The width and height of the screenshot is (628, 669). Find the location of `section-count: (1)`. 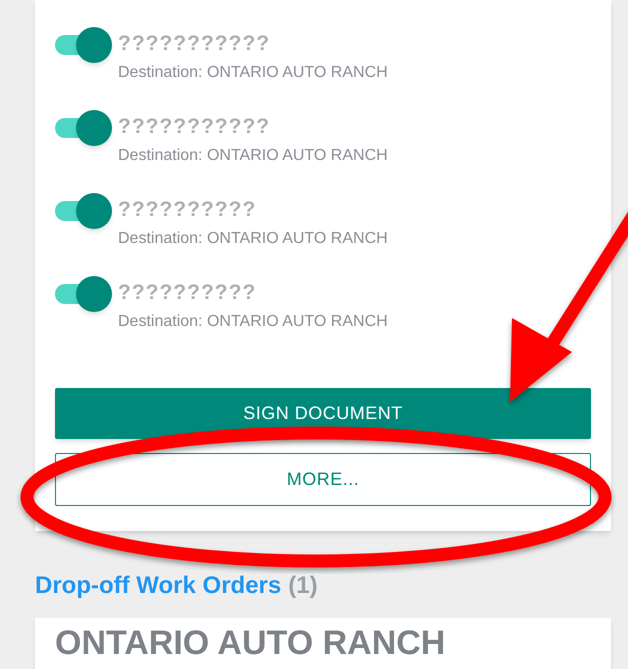

section-count: (1) is located at coordinates (303, 586).